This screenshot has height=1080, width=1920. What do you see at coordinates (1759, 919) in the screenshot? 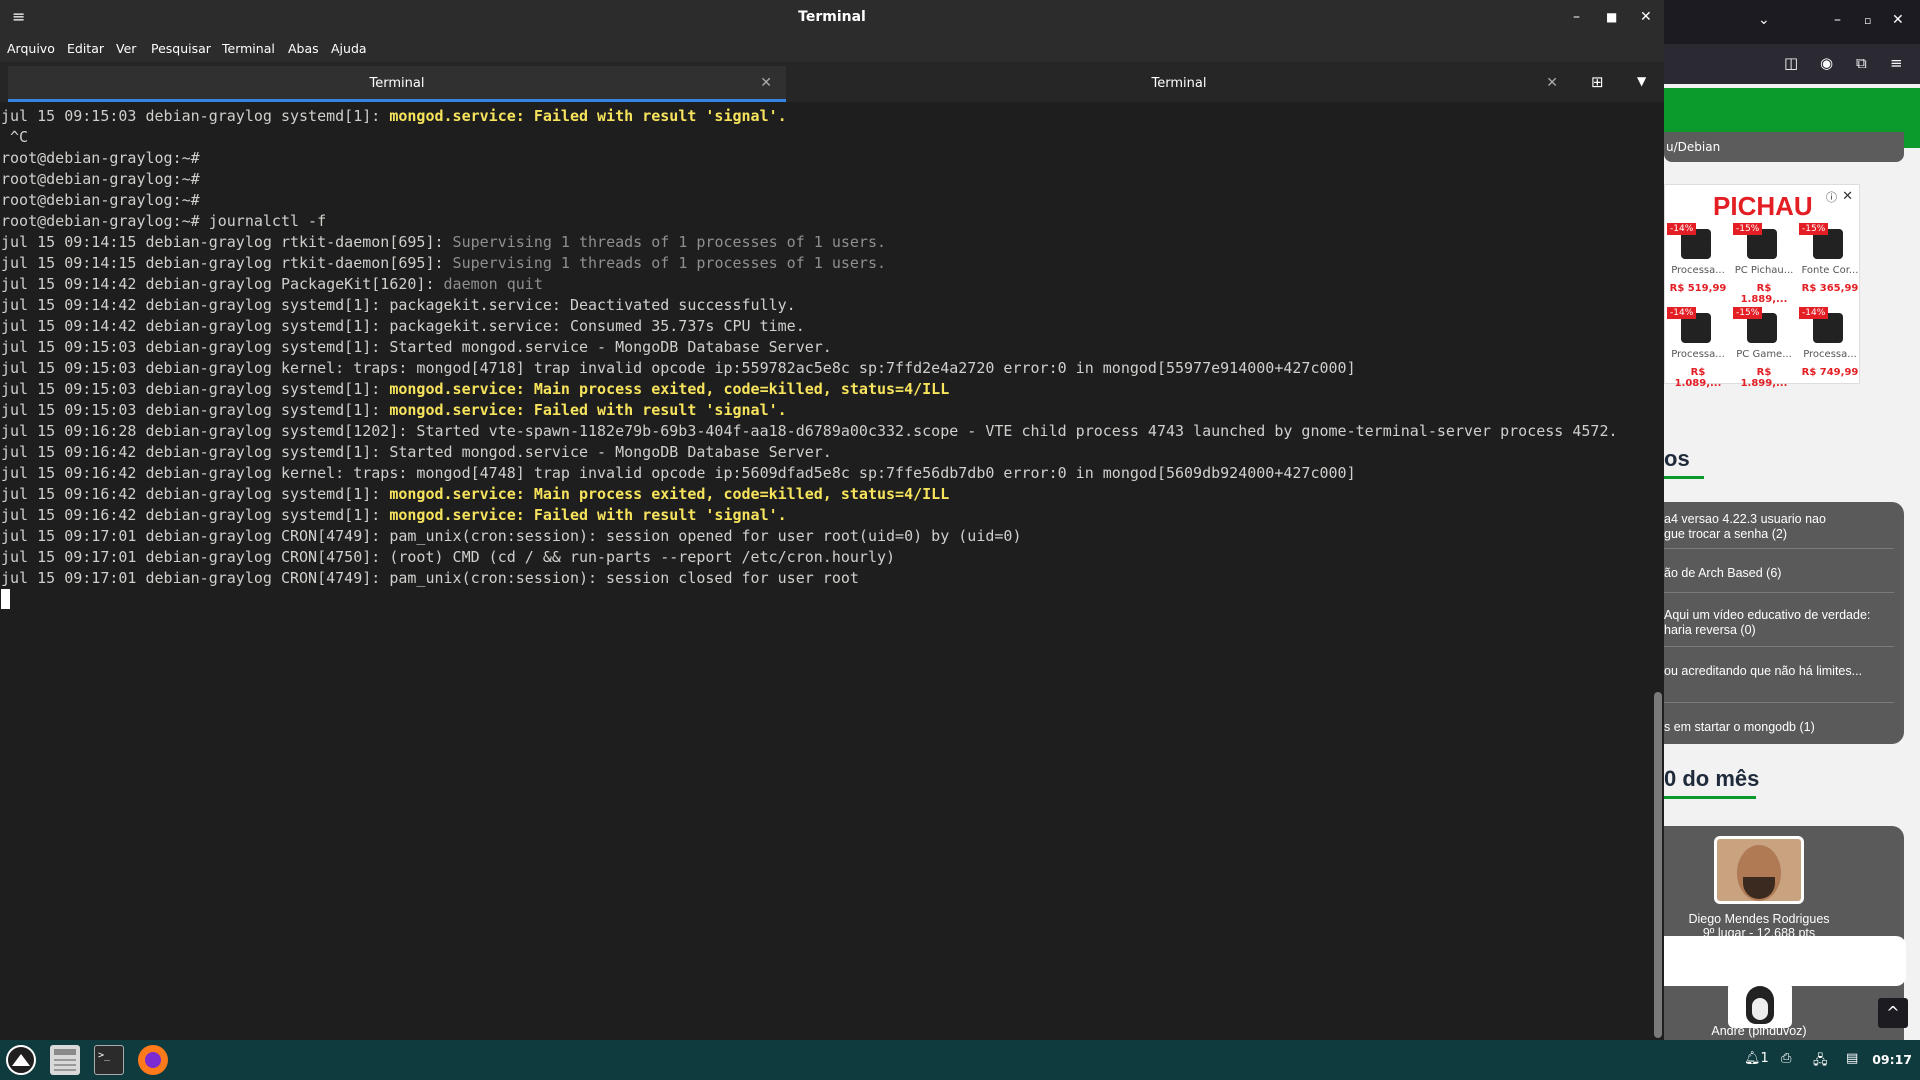
I see `user-name: Diego Mendes Rodrigues` at bounding box center [1759, 919].